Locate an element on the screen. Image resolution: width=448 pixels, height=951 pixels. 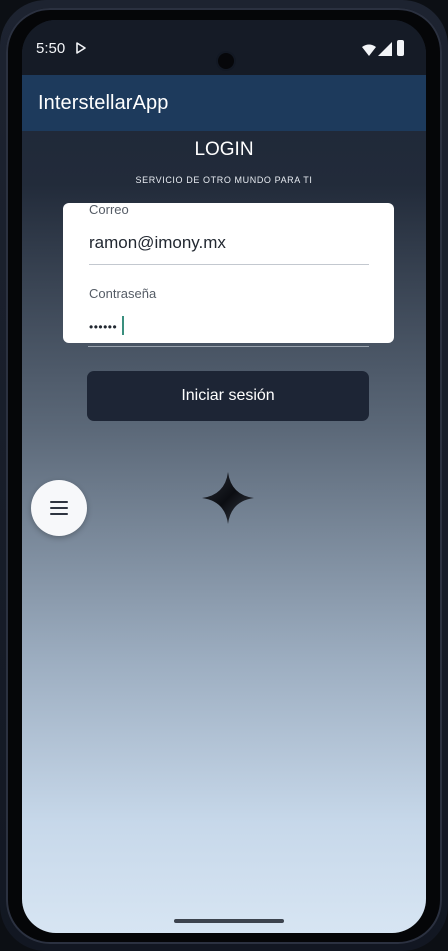
wifi-icon is located at coordinates (369, 50).